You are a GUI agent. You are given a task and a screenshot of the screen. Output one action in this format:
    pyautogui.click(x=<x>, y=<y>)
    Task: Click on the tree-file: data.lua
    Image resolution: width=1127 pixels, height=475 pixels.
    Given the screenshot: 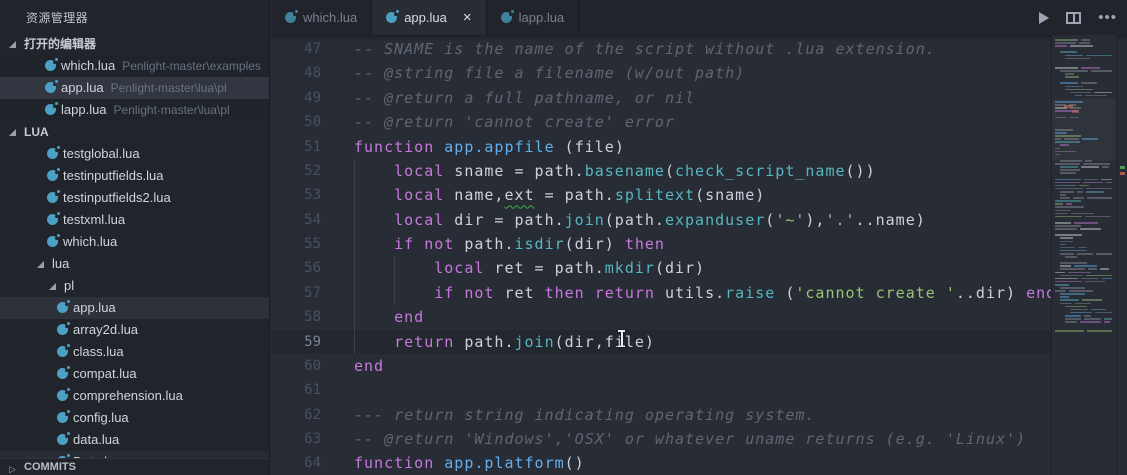 What is the action you would take?
    pyautogui.click(x=134, y=440)
    